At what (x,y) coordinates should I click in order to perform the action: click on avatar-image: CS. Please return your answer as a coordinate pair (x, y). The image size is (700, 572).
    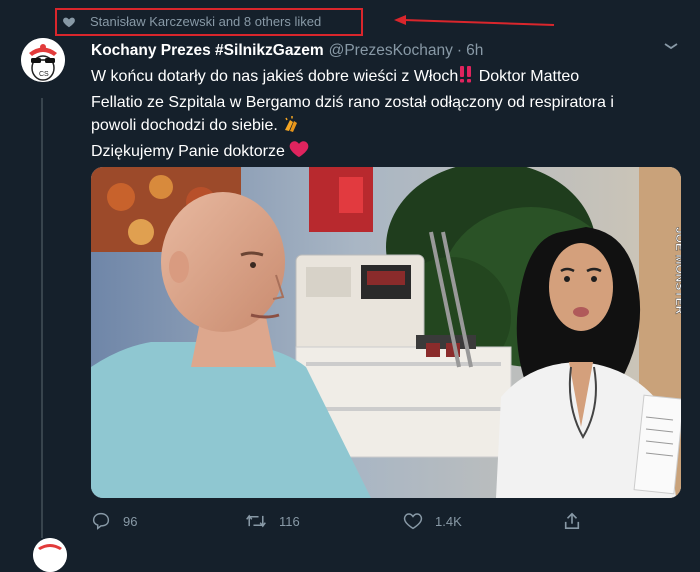
    Looking at the image, I should click on (43, 60).